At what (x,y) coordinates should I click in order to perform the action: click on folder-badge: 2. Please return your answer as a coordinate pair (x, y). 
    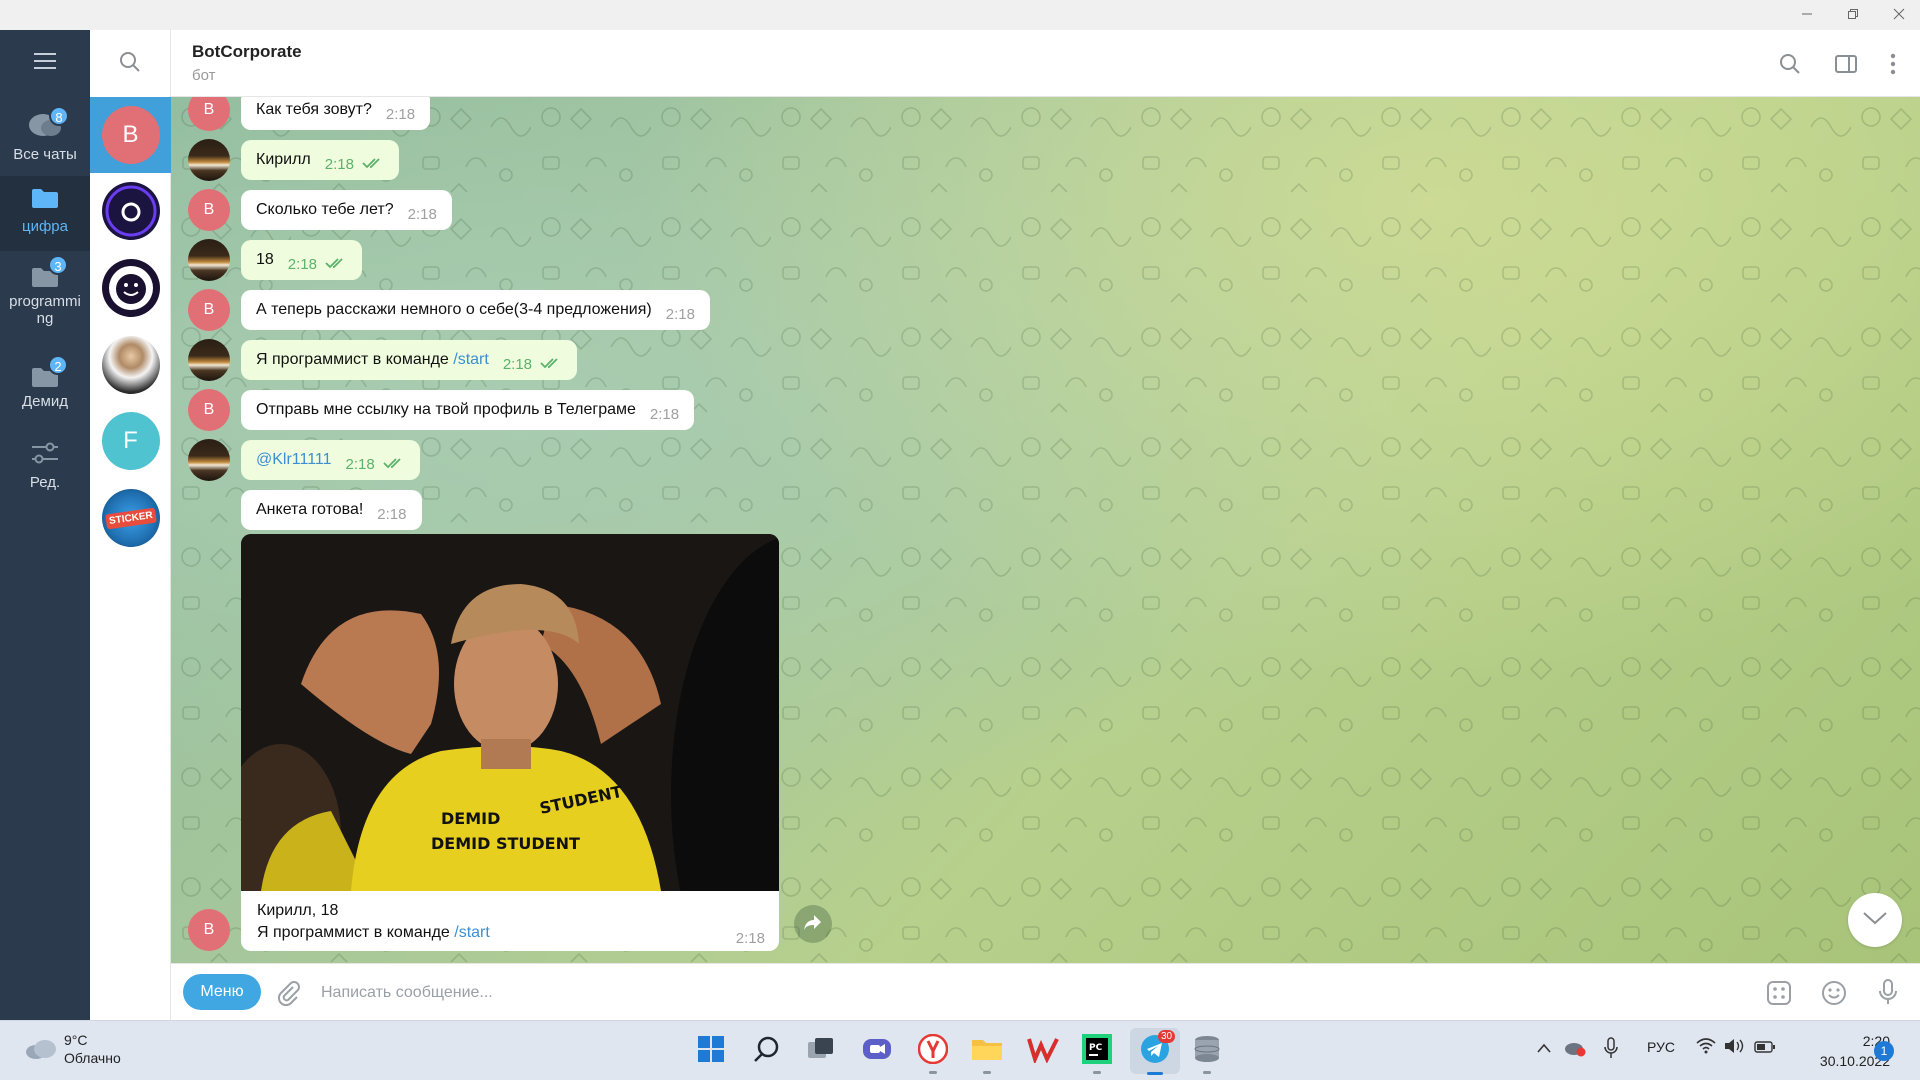
    Looking at the image, I should click on (58, 365).